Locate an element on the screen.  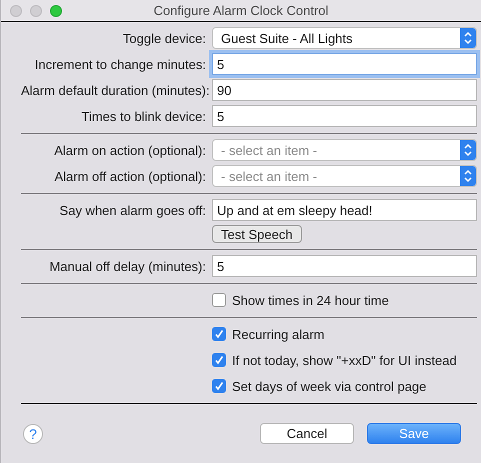
test-speech-button: Test Speech is located at coordinates (257, 234).